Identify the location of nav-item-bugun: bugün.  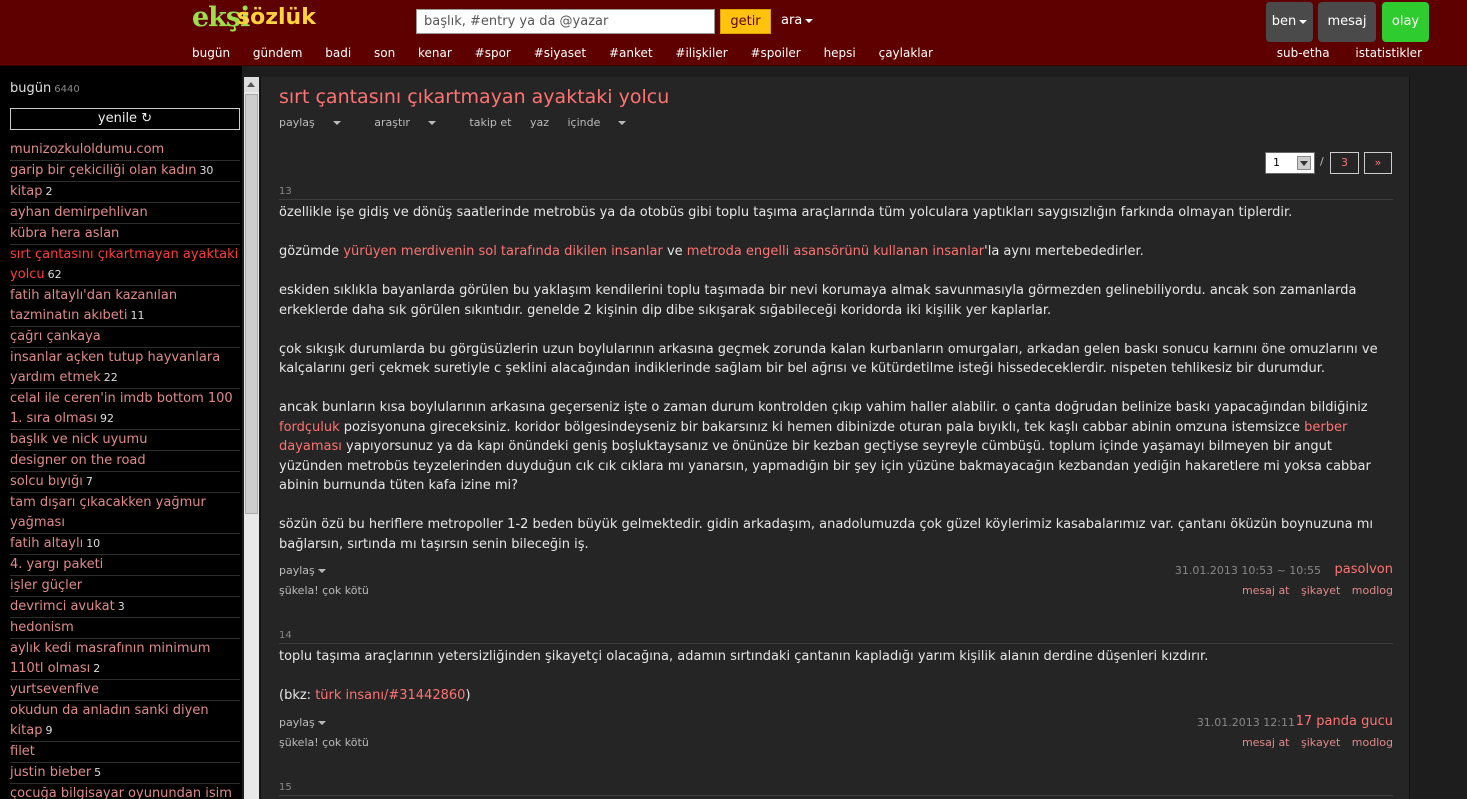
(211, 53).